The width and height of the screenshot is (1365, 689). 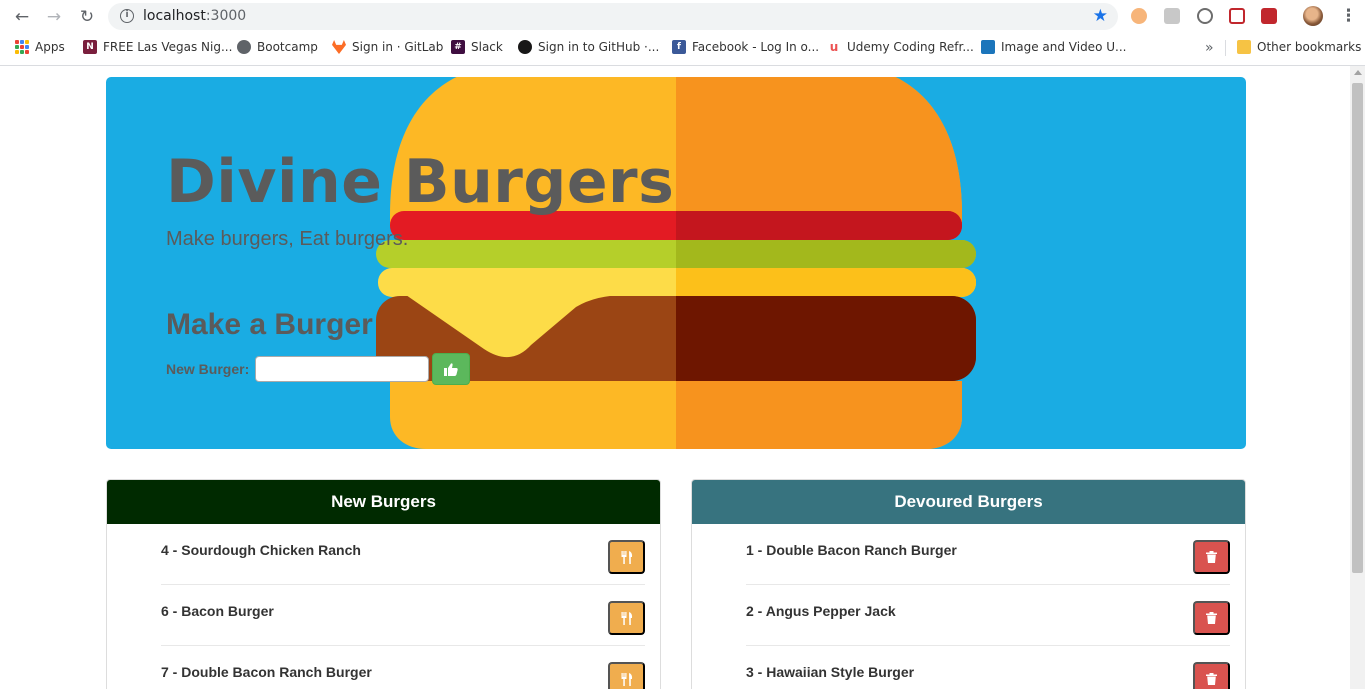 What do you see at coordinates (127, 16) in the screenshot?
I see `info-icon: i` at bounding box center [127, 16].